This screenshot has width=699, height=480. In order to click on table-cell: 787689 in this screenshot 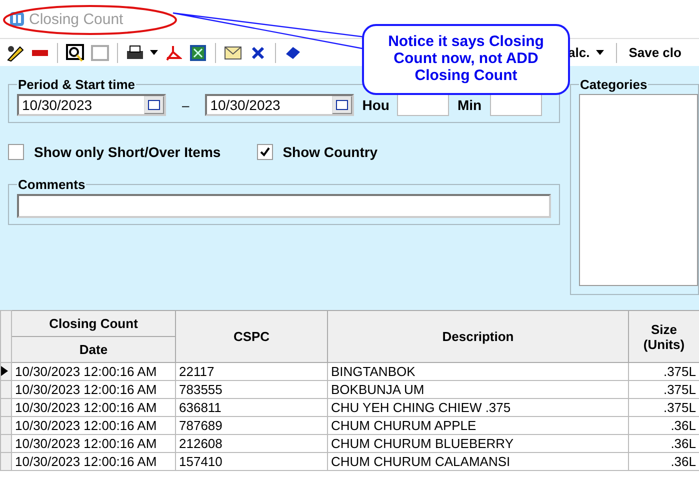, I will do `click(252, 425)`.